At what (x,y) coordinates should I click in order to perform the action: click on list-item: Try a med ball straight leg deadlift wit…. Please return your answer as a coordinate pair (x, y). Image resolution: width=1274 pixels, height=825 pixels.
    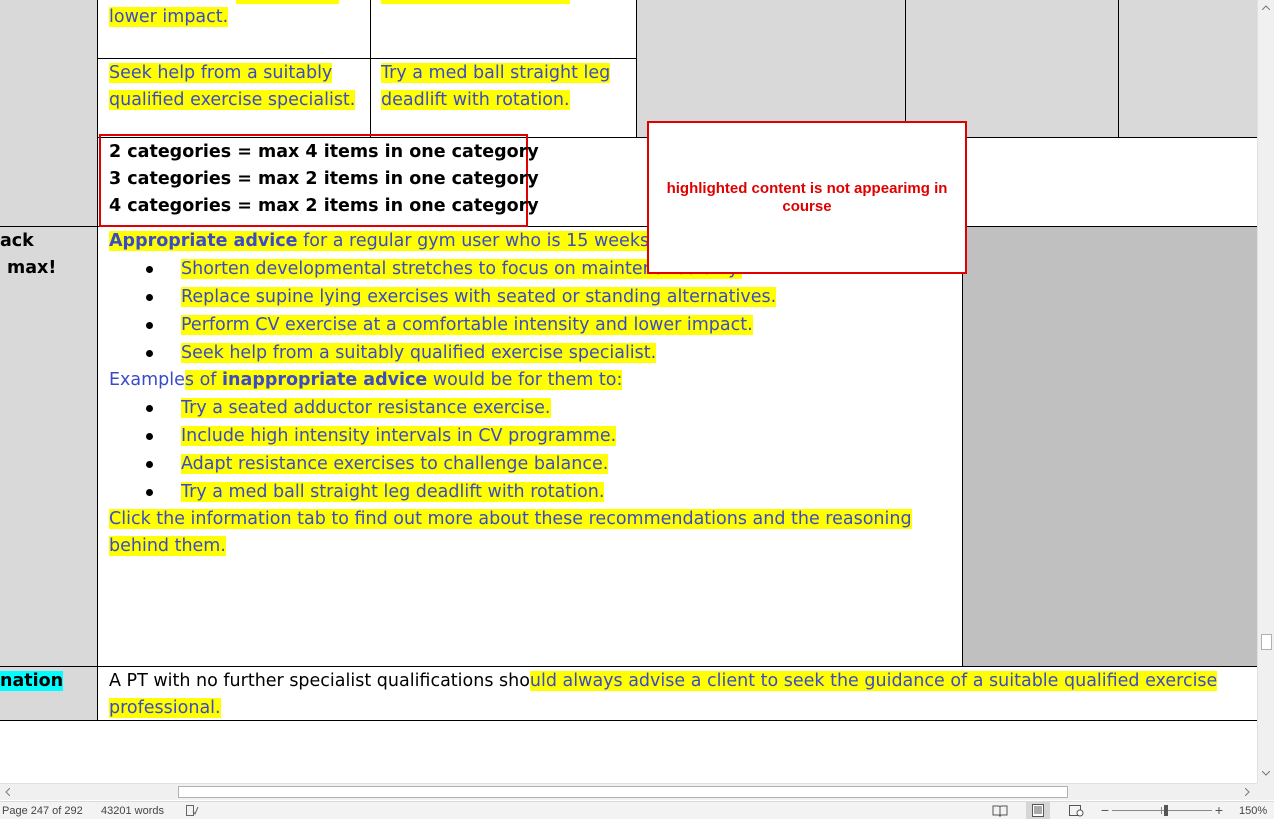
    Looking at the image, I should click on (393, 492).